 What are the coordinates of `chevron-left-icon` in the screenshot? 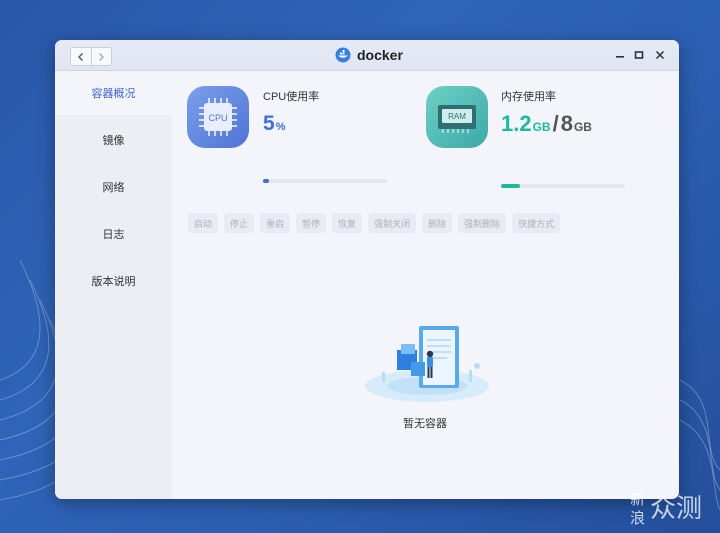 It's located at (80, 56).